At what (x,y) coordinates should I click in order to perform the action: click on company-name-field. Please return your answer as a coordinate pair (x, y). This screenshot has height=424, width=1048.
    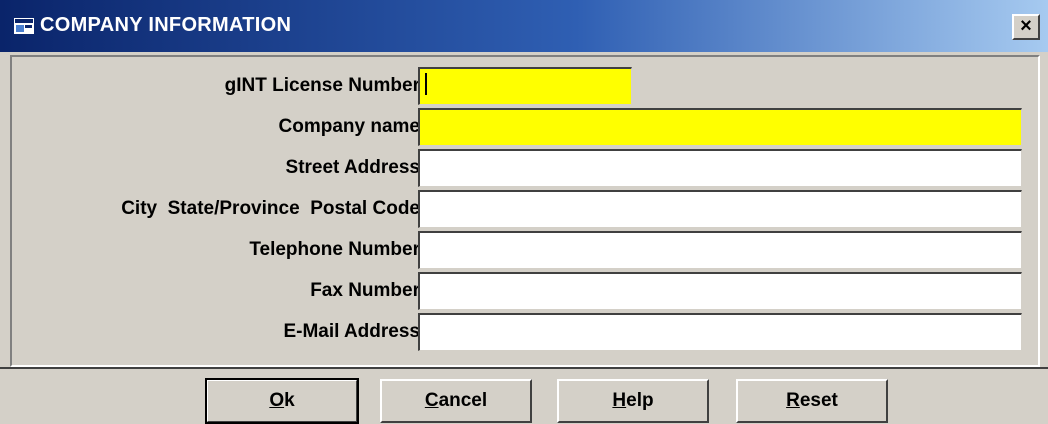
    Looking at the image, I should click on (720, 127).